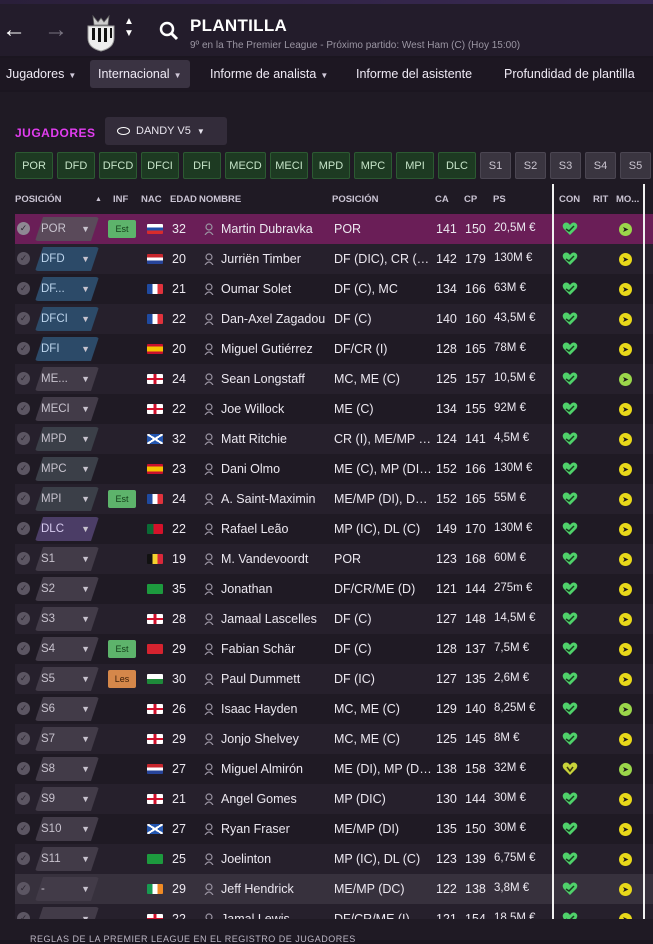  What do you see at coordinates (220, 199) in the screenshot?
I see `col-nombre: NOMBRE` at bounding box center [220, 199].